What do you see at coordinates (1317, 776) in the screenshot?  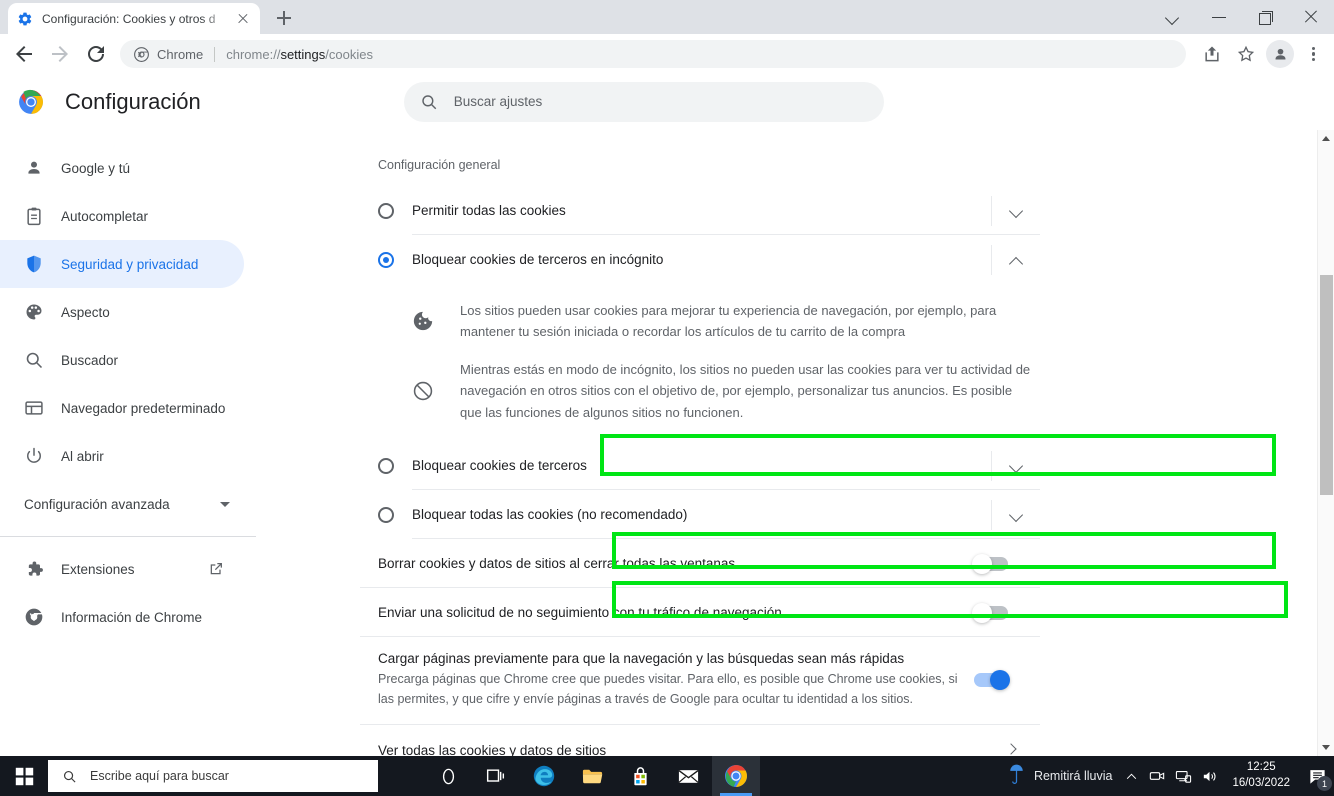 I see `notification-icon: 1` at bounding box center [1317, 776].